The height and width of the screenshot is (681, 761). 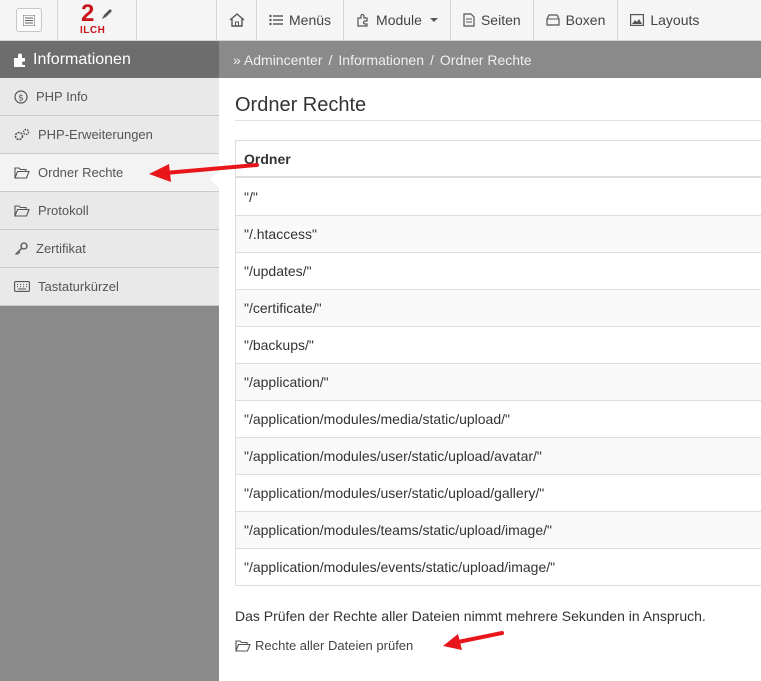 I want to click on sidebar-item-folder-rights: Ordner Rechte, so click(x=109, y=173).